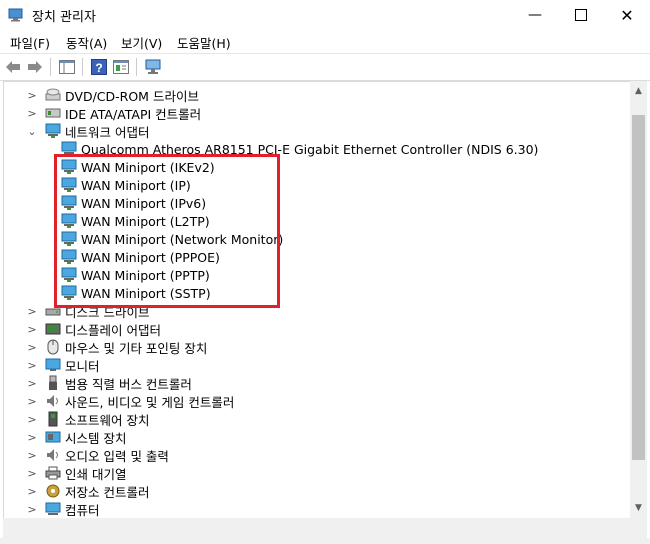 The height and width of the screenshot is (544, 650). What do you see at coordinates (135, 221) in the screenshot?
I see `tree-node-device: WAN Miniport (L2TP)` at bounding box center [135, 221].